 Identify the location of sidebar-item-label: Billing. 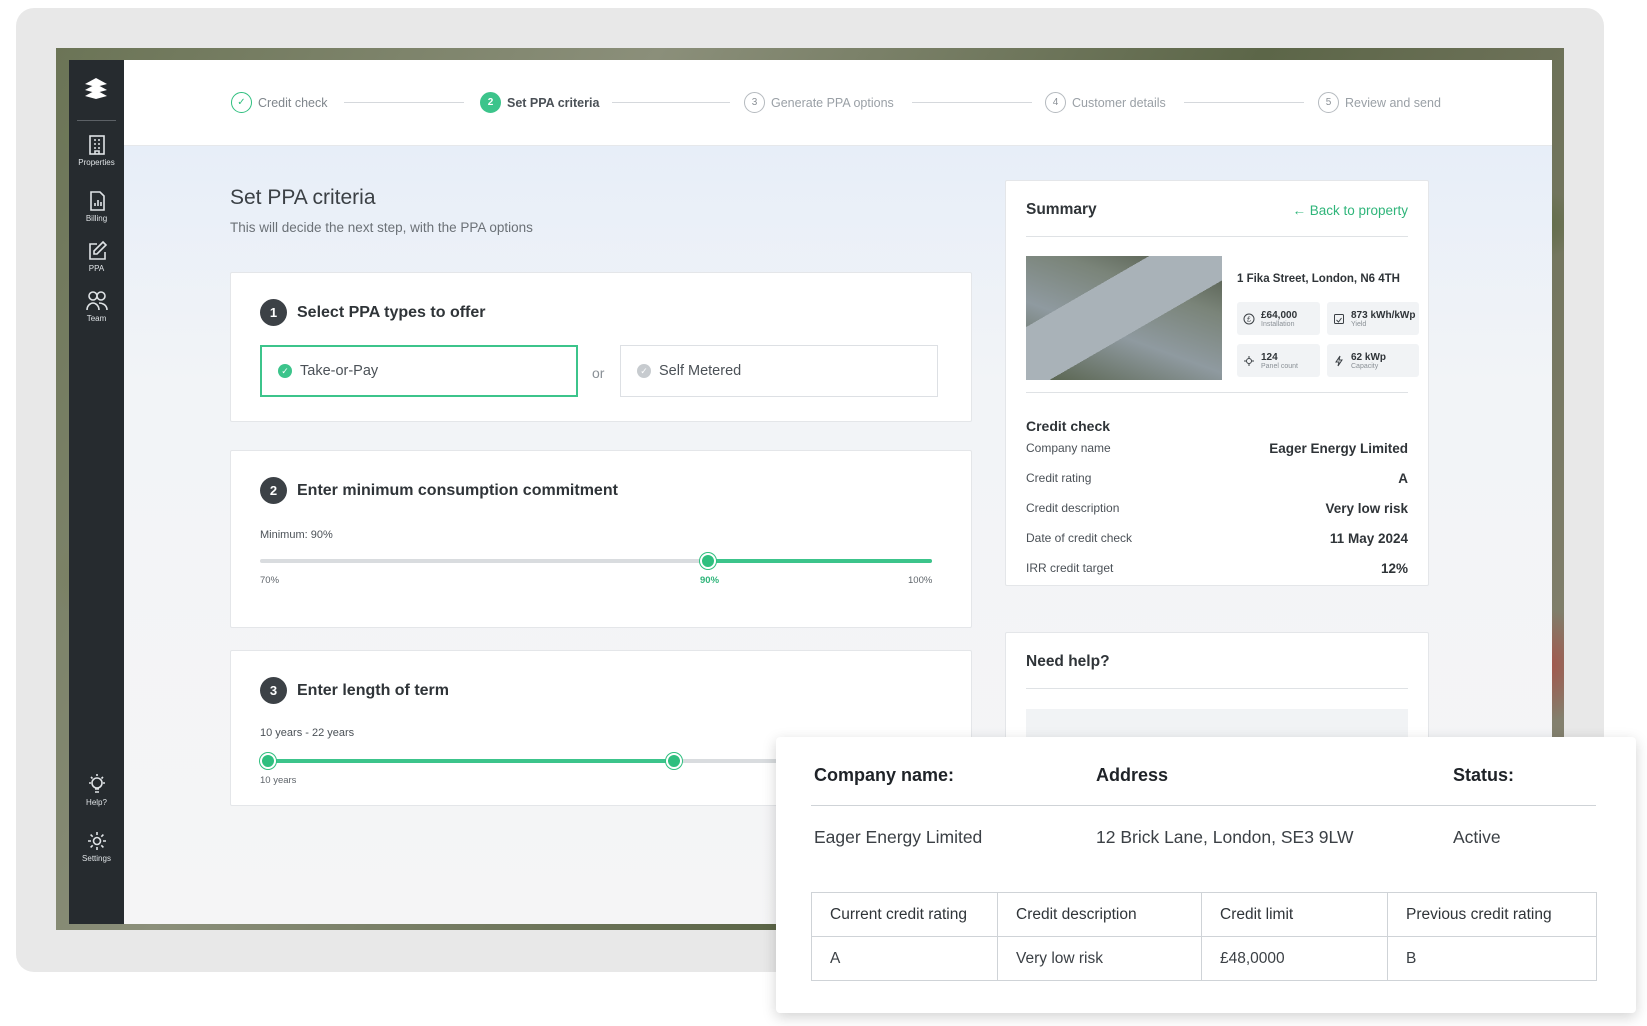
(96, 218).